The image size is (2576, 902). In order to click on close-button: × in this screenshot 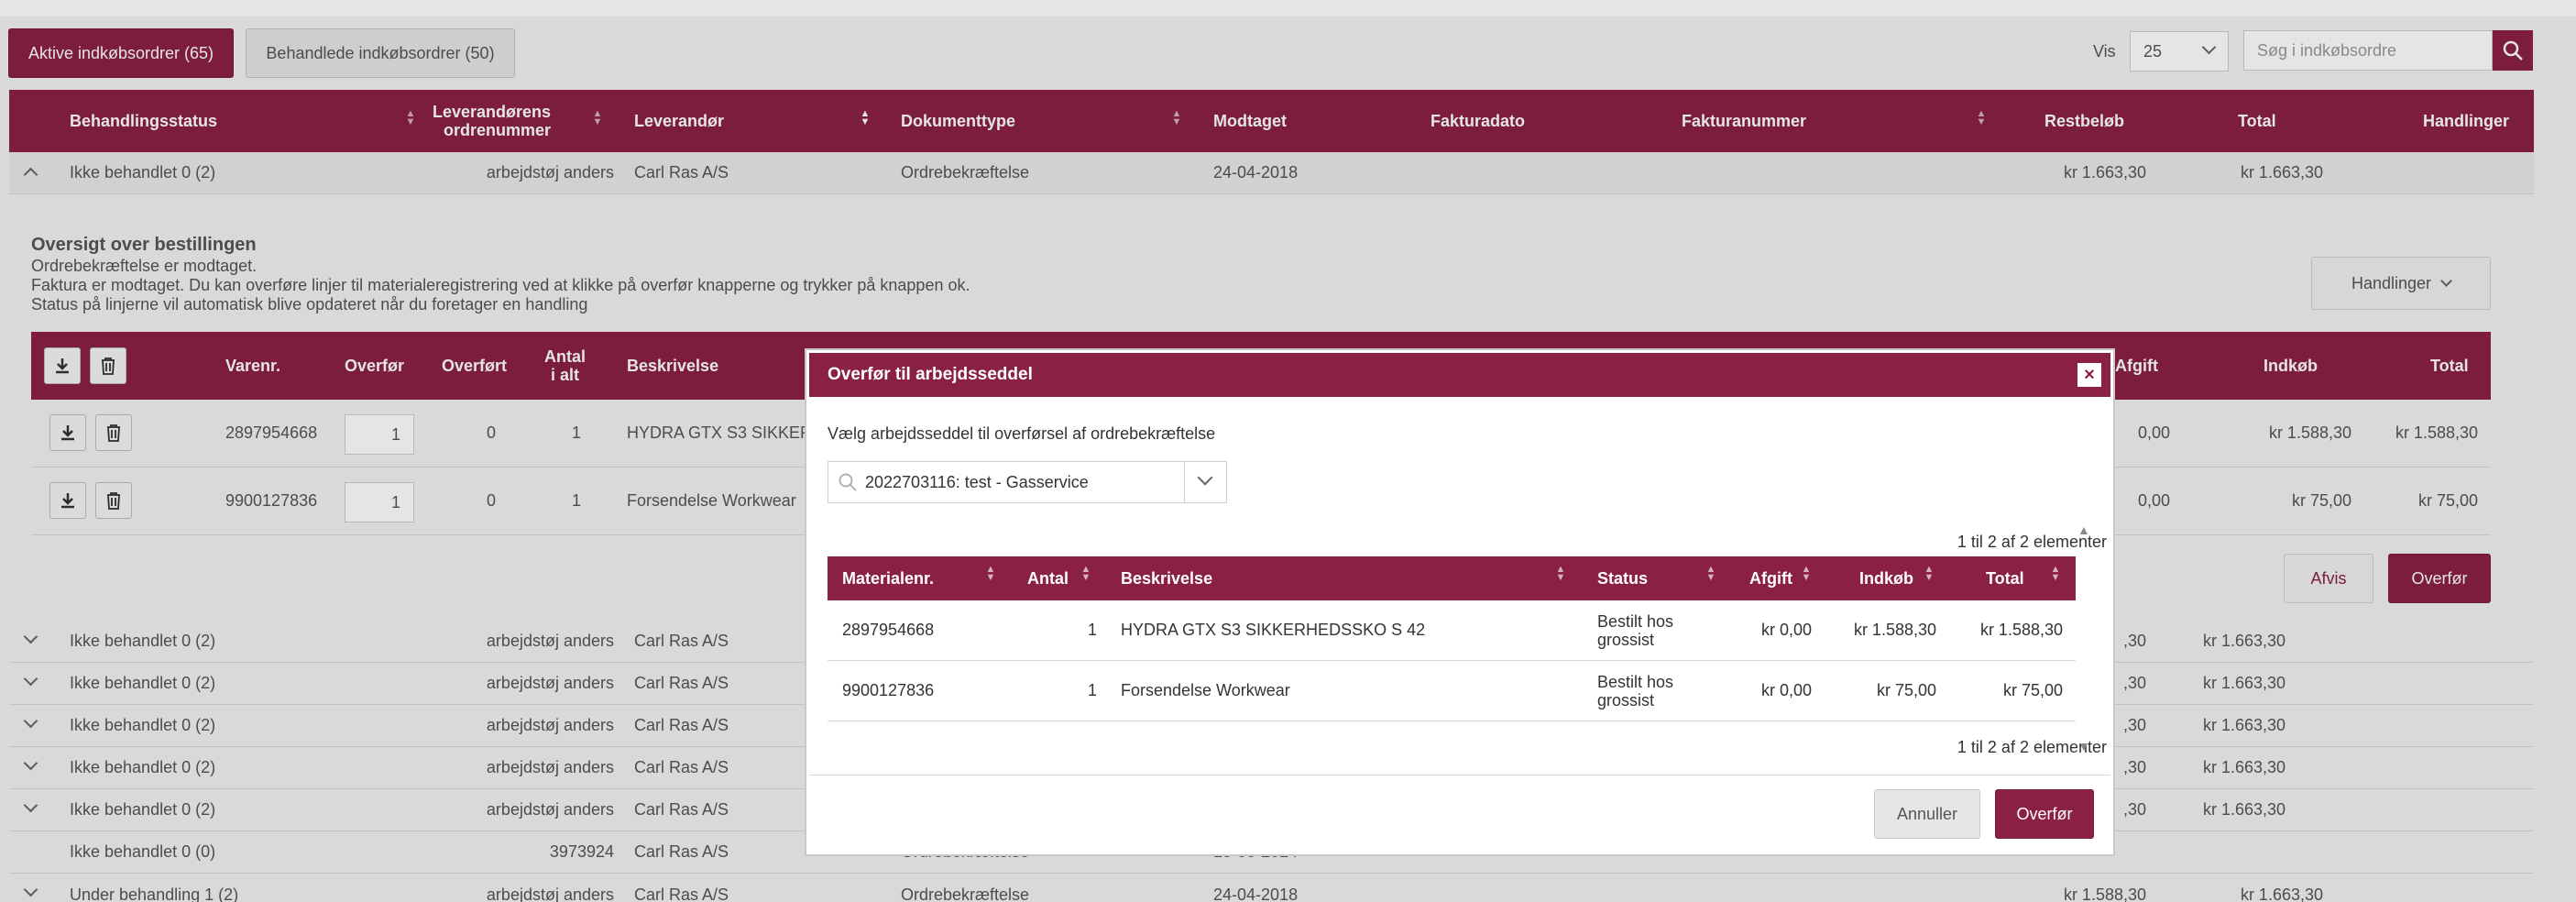, I will do `click(2089, 375)`.